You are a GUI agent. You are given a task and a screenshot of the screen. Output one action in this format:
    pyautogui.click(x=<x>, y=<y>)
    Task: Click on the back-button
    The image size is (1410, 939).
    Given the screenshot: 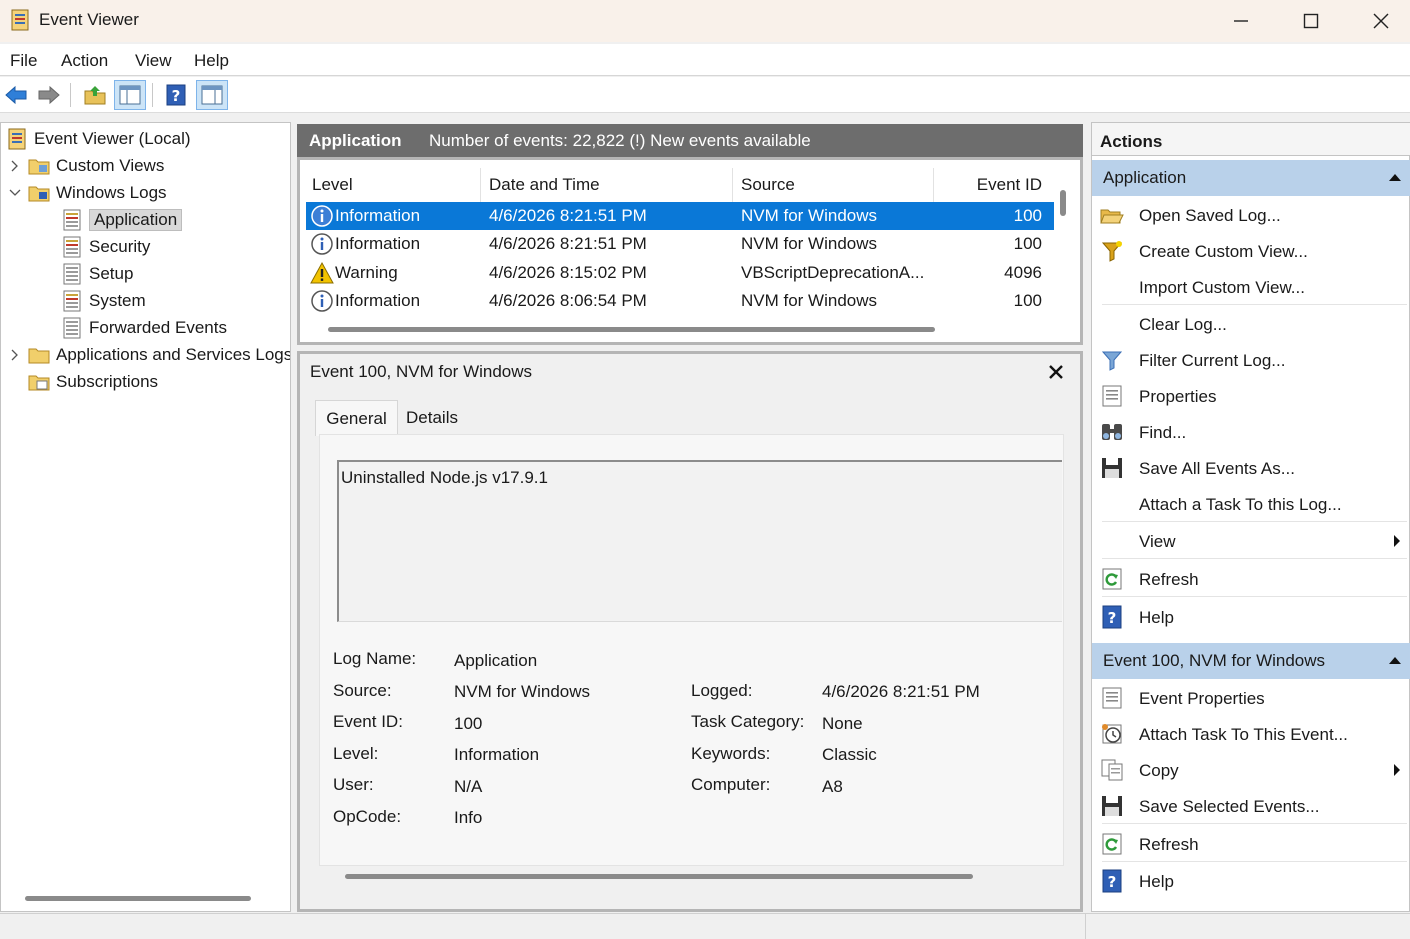 What is the action you would take?
    pyautogui.click(x=16, y=95)
    